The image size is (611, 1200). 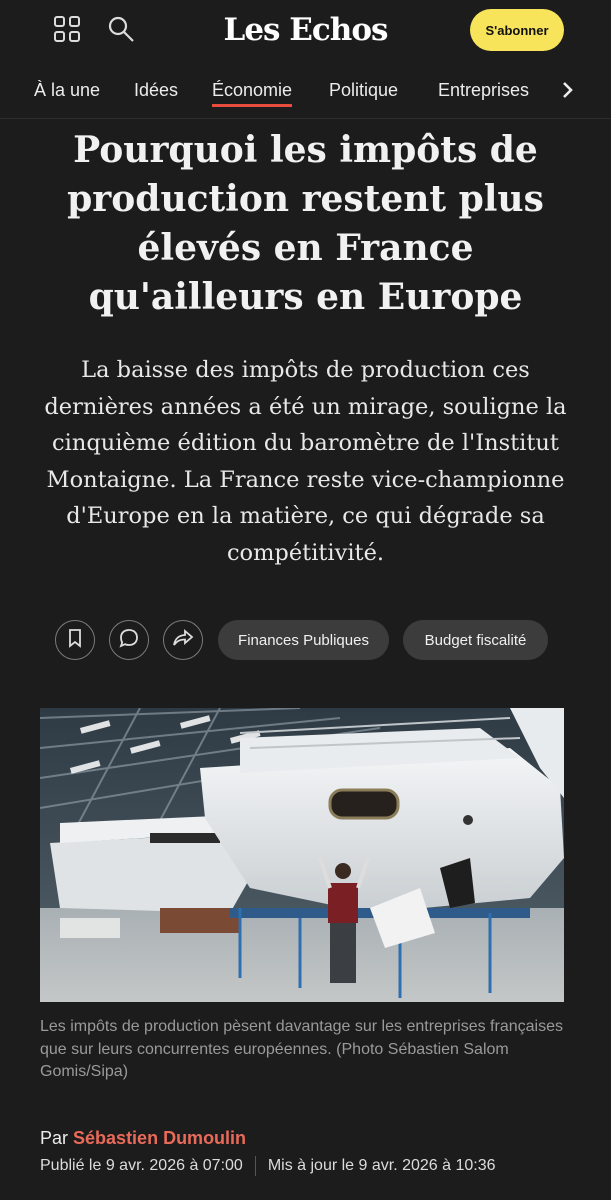 I want to click on bookmark-icon, so click(x=75, y=640).